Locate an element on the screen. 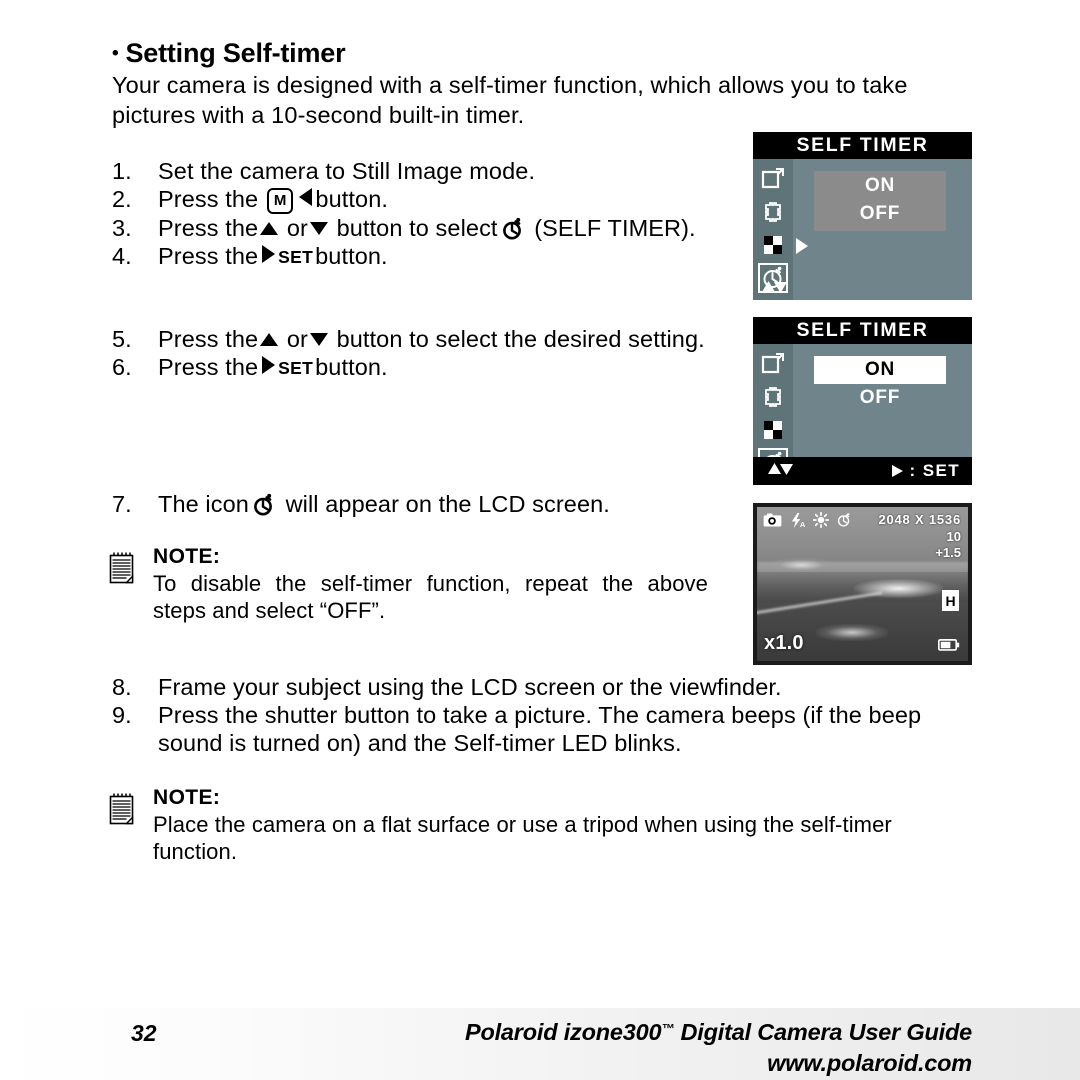  step-text: Set the camera to Still Image mode. is located at coordinates (347, 171).